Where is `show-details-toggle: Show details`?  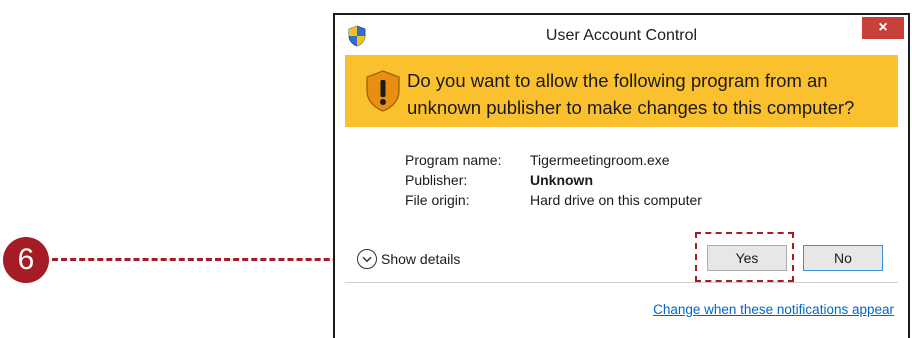 show-details-toggle: Show details is located at coordinates (408, 259).